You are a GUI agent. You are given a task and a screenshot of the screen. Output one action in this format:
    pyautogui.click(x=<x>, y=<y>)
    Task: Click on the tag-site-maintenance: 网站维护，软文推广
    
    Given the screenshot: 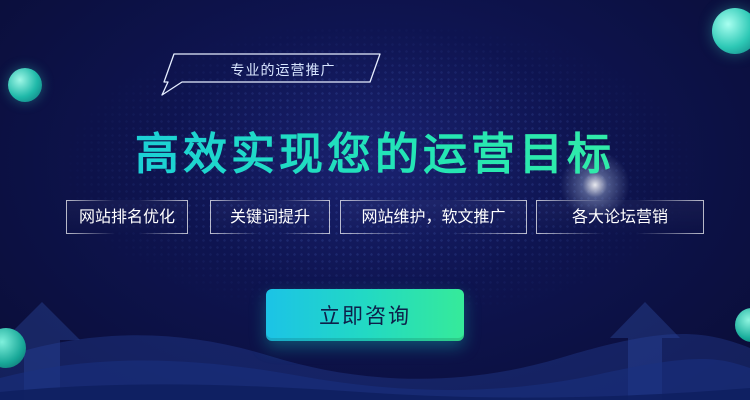 What is the action you would take?
    pyautogui.click(x=433, y=217)
    